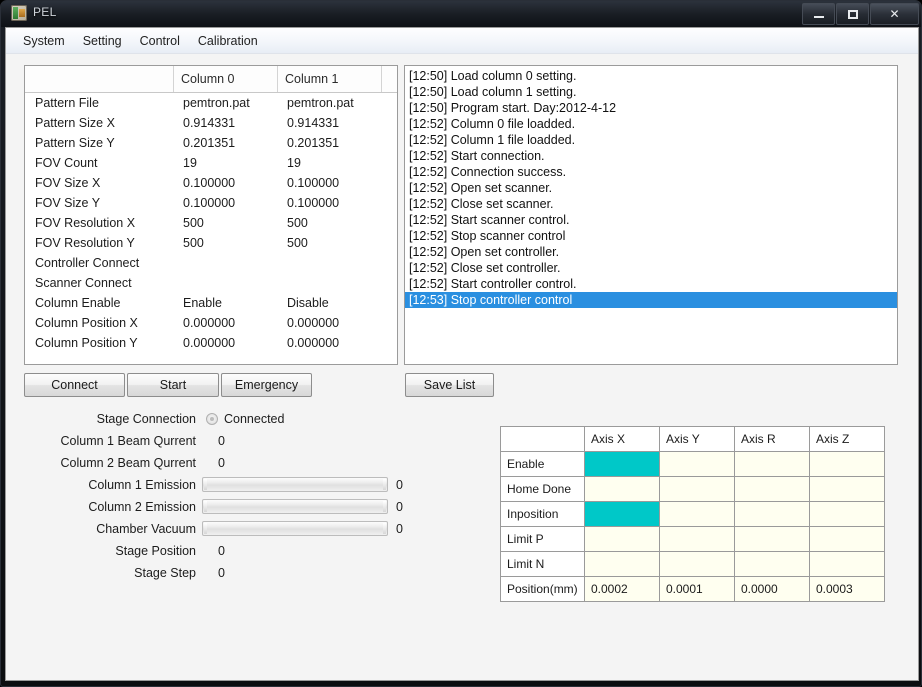 The width and height of the screenshot is (922, 687). What do you see at coordinates (389, 79) in the screenshot?
I see `column-header-extra` at bounding box center [389, 79].